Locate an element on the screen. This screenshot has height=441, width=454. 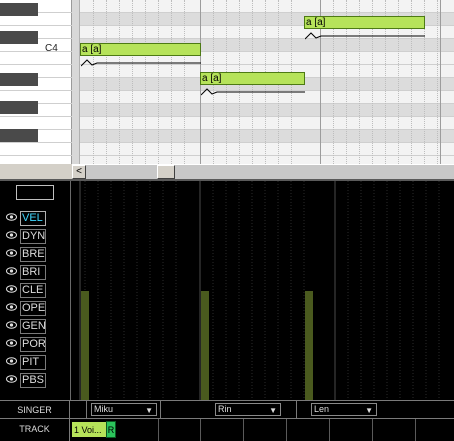
control-value-box is located at coordinates (35, 192).